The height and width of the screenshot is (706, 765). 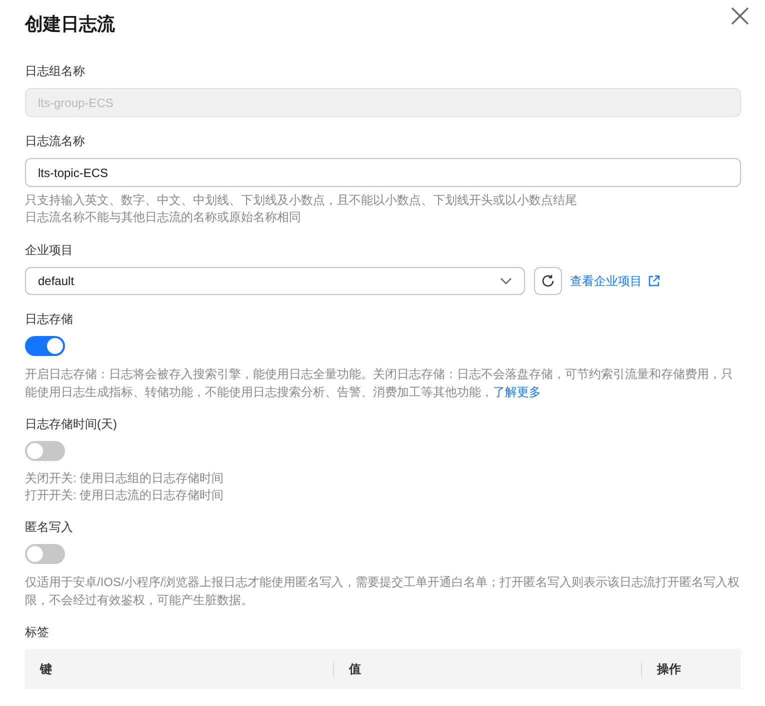 I want to click on refresh-button, so click(x=548, y=281).